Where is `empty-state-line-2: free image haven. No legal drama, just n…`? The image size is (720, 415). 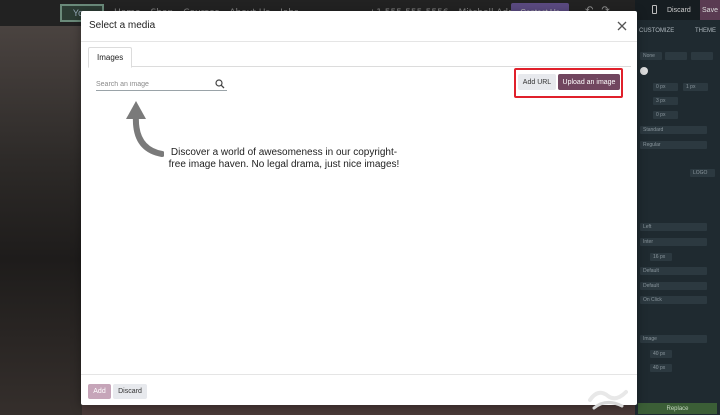
empty-state-line-2: free image haven. No legal drama, just n… is located at coordinates (284, 164).